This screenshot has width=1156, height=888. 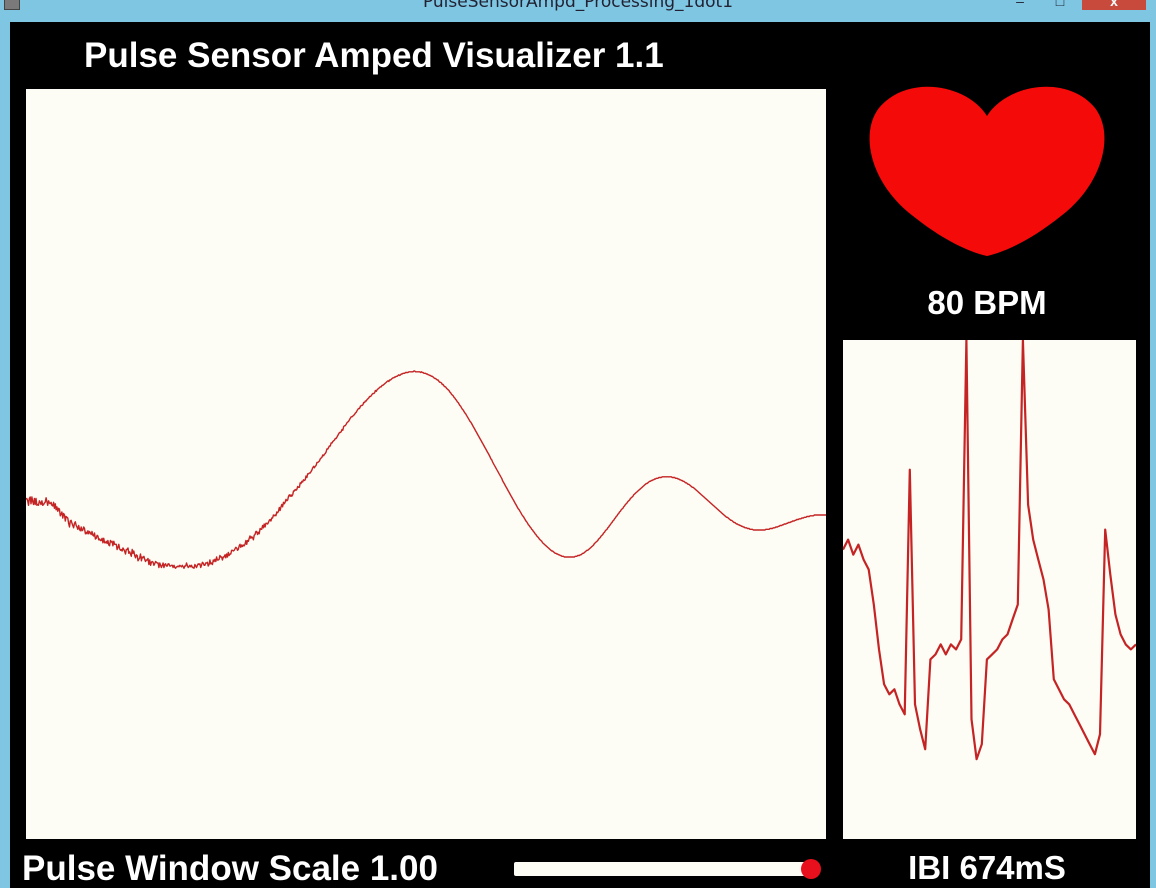 What do you see at coordinates (230, 868) in the screenshot?
I see `pulse-window-scale-label: Pulse Window Scale 1.00` at bounding box center [230, 868].